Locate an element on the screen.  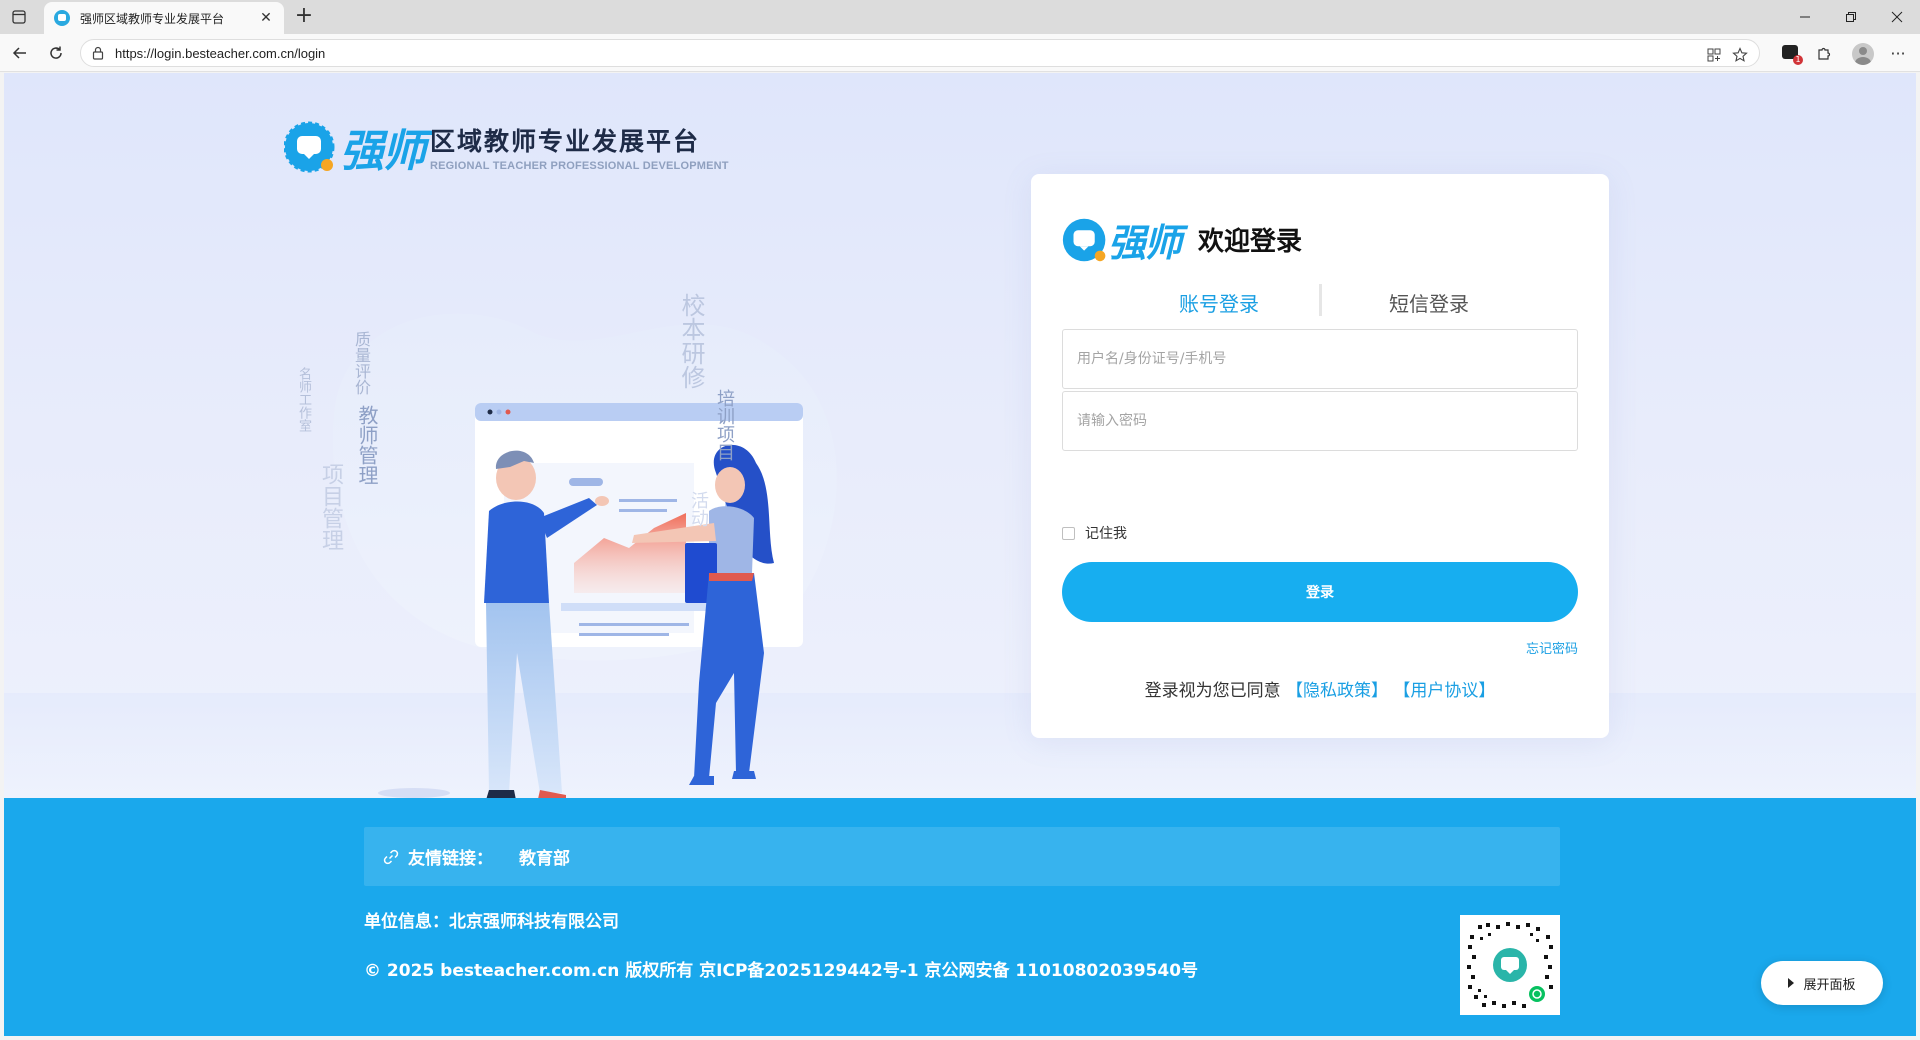
address-bar: https://login.besteacher.com.cn/login is located at coordinates (920, 53).